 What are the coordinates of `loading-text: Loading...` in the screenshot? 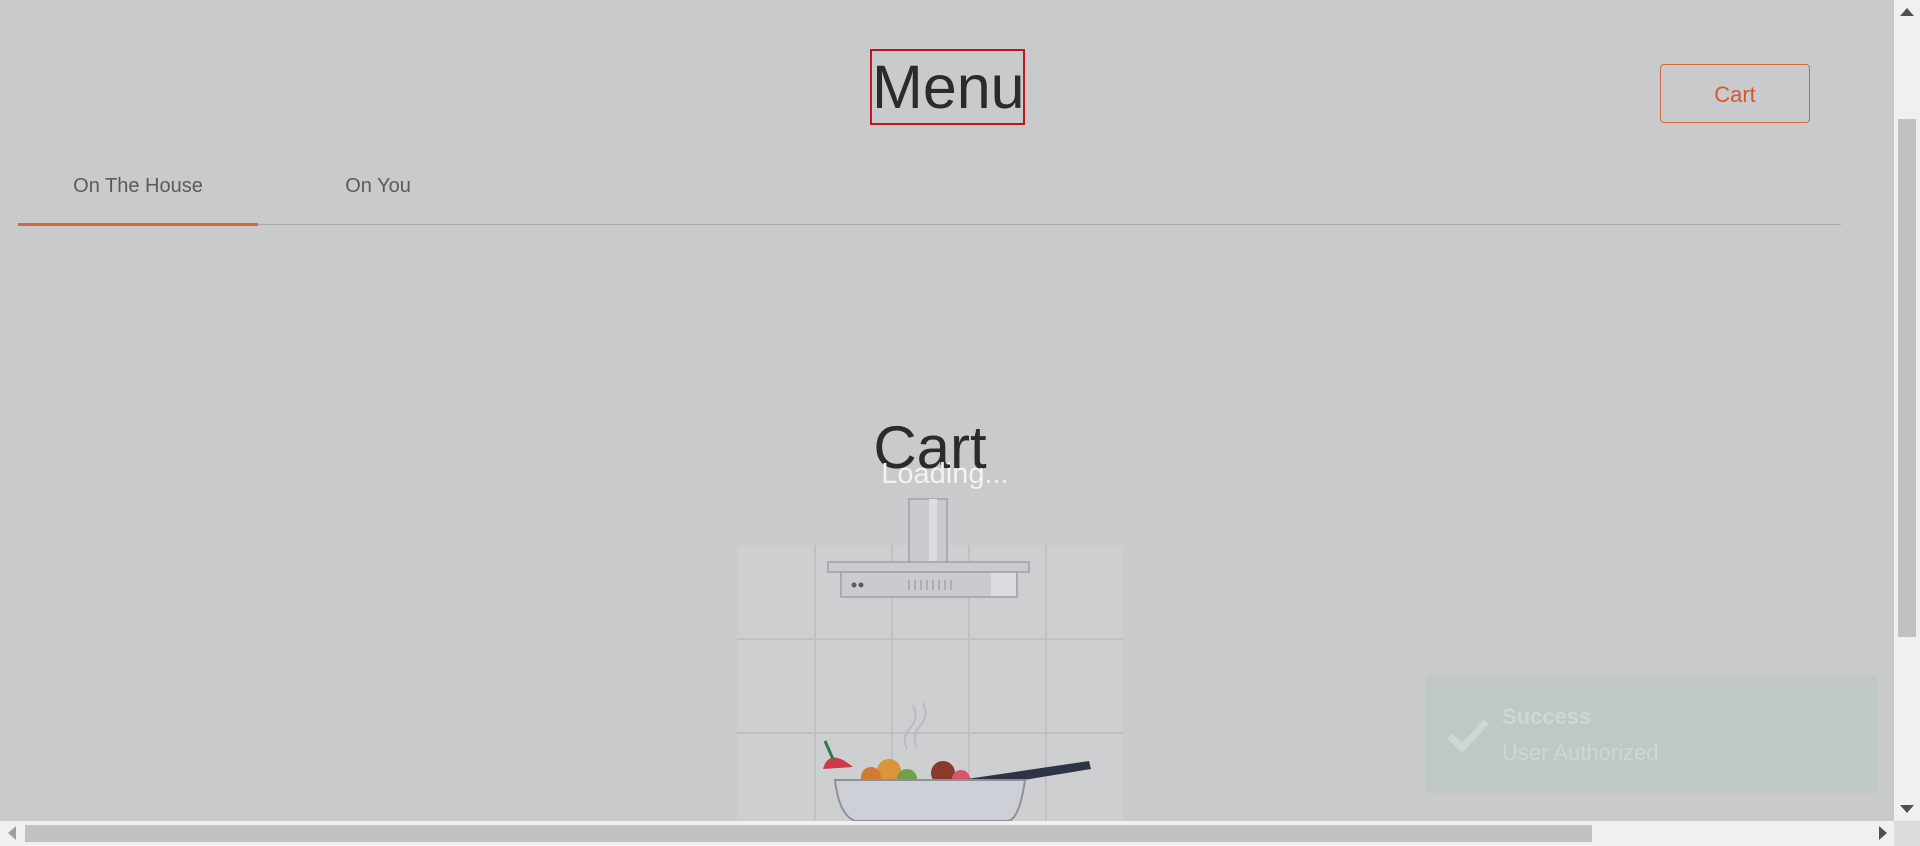 It's located at (945, 474).